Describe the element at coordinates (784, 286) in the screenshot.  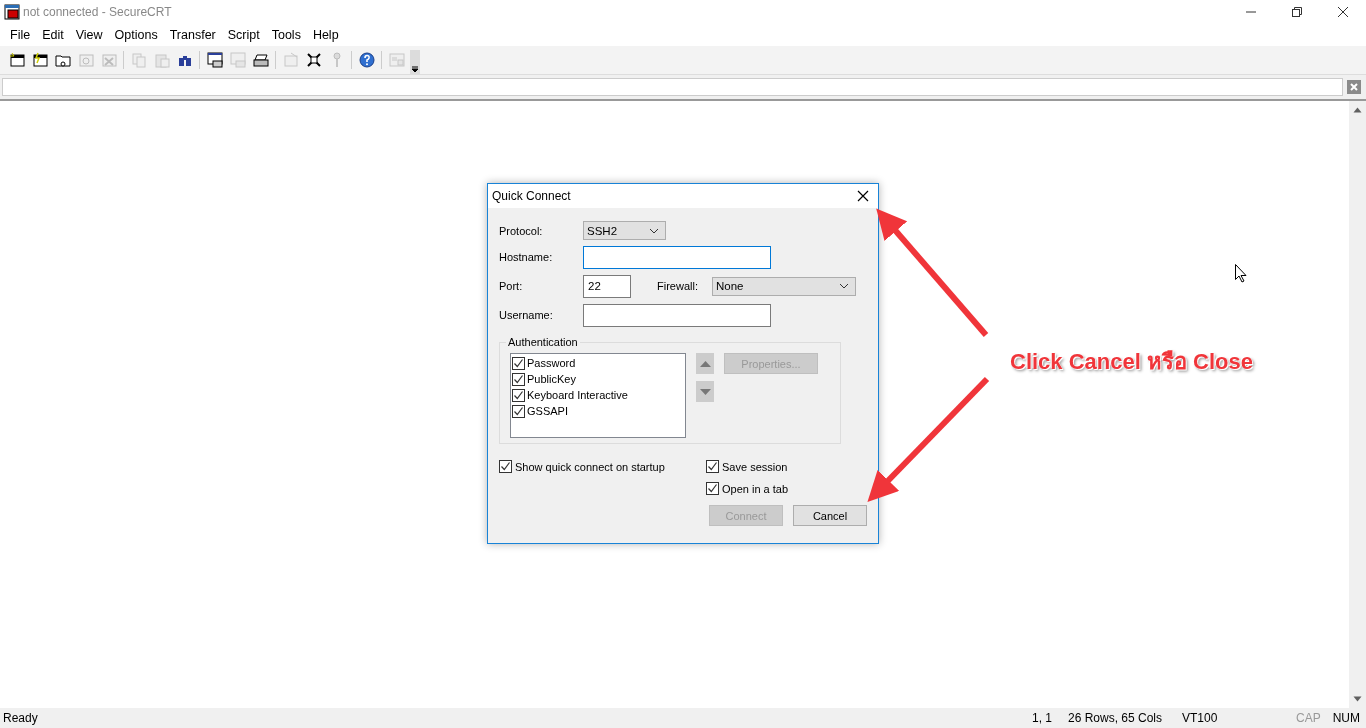
I see `dropdown: None` at that location.